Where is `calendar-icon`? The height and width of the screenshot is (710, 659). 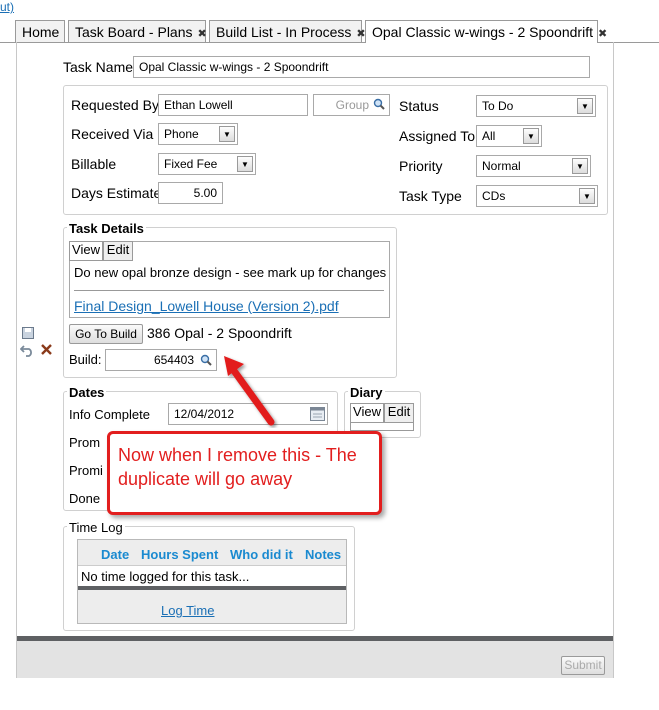 calendar-icon is located at coordinates (317, 414).